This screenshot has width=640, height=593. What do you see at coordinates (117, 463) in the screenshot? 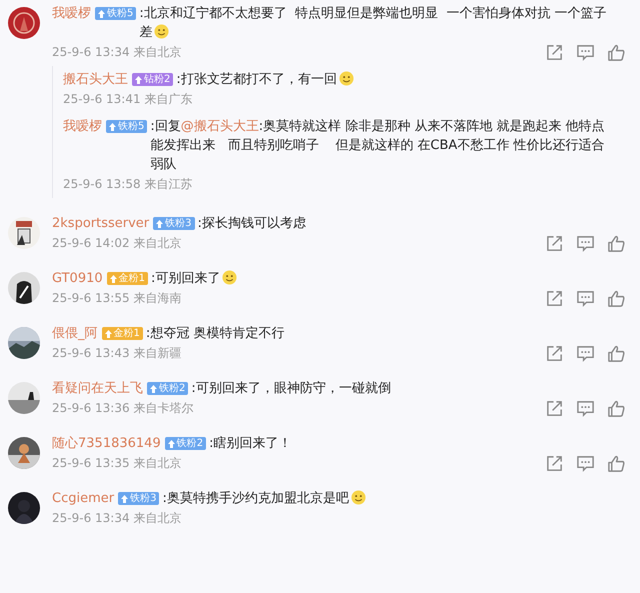
I see `comment-meta: 25-9-6 13:35 来自北京` at bounding box center [117, 463].